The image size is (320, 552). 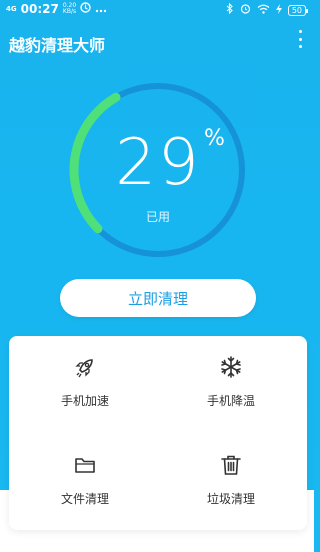 What do you see at coordinates (158, 163) in the screenshot?
I see `memory-percent-value: 29` at bounding box center [158, 163].